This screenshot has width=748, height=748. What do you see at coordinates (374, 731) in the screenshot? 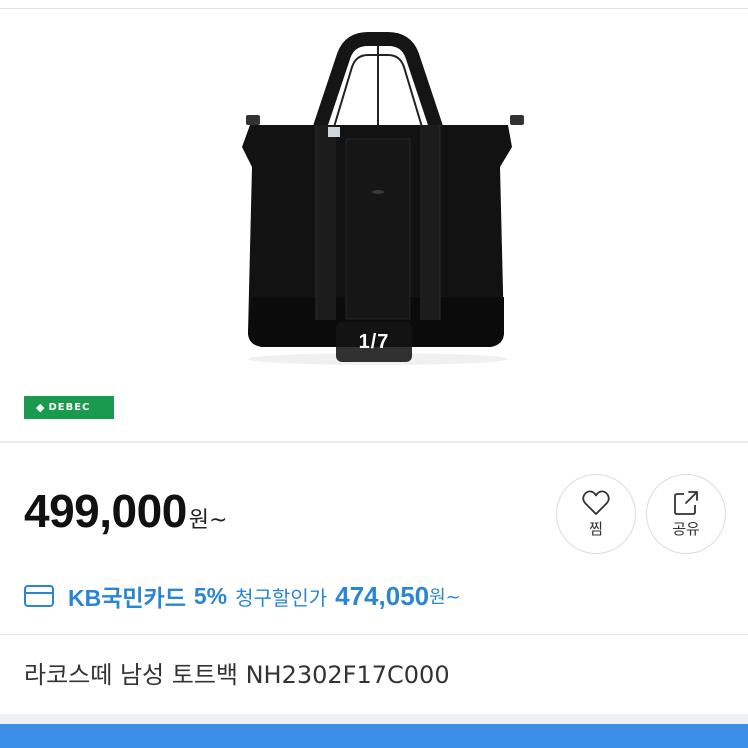
I see `bottom-action-bar` at bounding box center [374, 731].